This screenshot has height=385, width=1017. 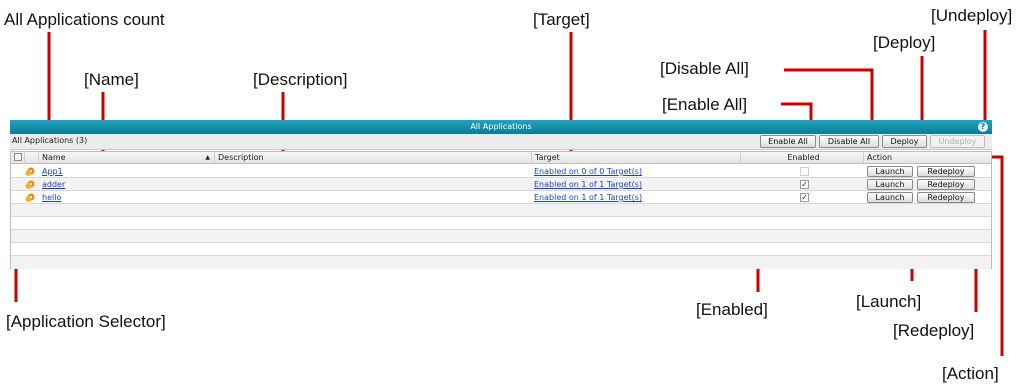 I want to click on panel-title: All Applications, so click(x=501, y=126).